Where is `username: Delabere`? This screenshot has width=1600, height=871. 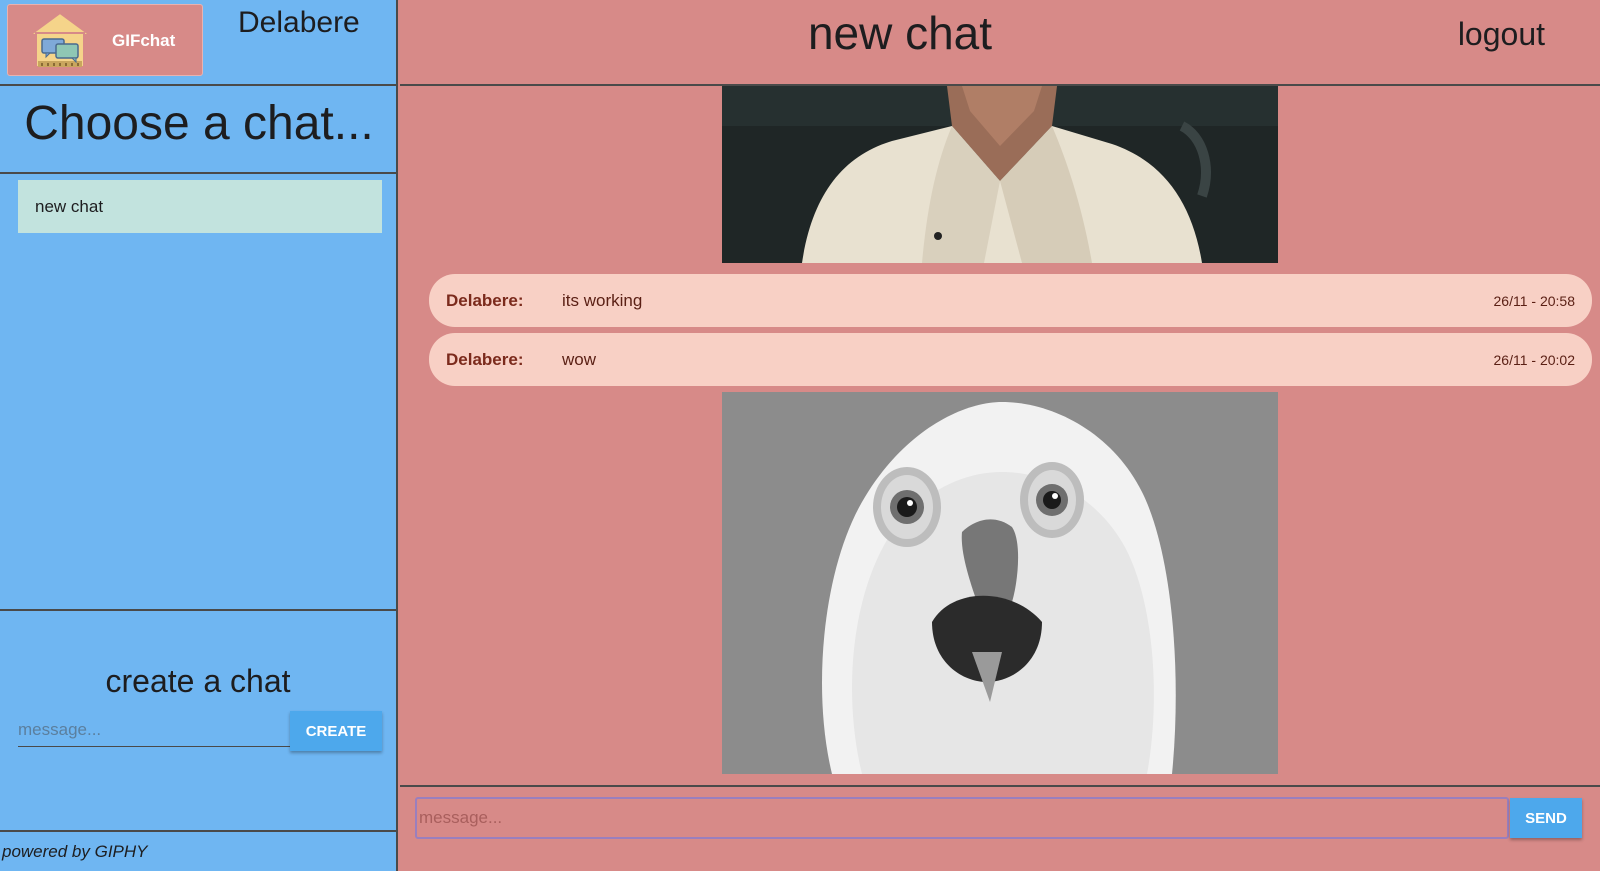
username: Delabere is located at coordinates (299, 22).